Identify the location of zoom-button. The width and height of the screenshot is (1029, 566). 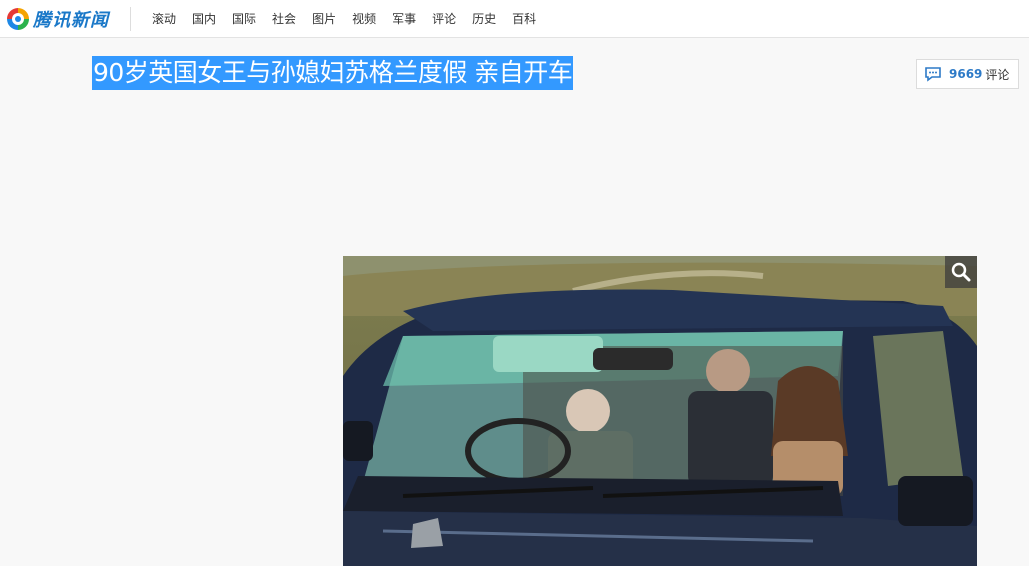
(961, 272).